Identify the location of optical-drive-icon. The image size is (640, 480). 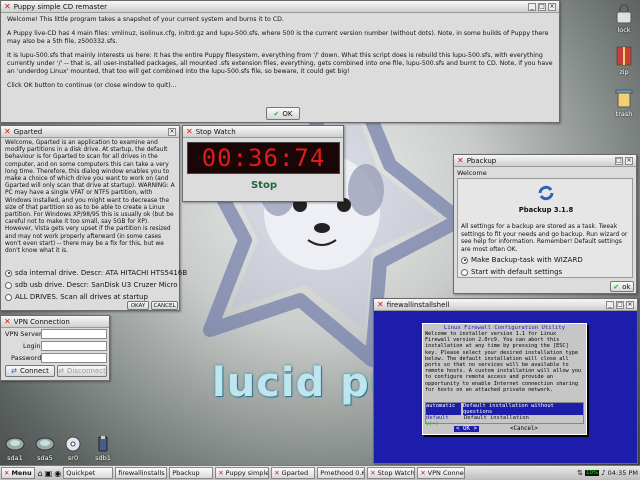
(73, 444).